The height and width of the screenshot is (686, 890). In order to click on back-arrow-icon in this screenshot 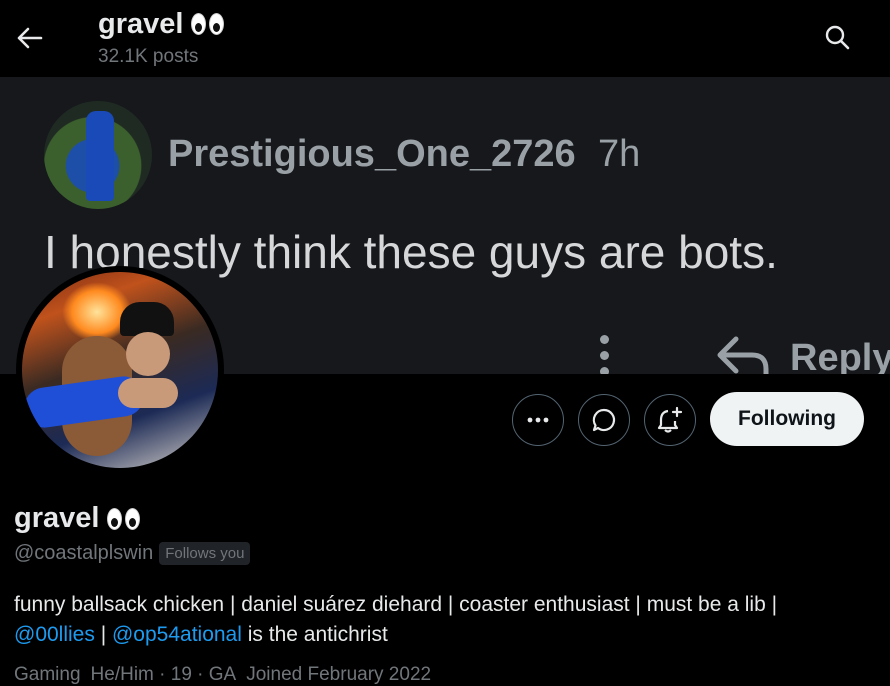, I will do `click(30, 38)`.